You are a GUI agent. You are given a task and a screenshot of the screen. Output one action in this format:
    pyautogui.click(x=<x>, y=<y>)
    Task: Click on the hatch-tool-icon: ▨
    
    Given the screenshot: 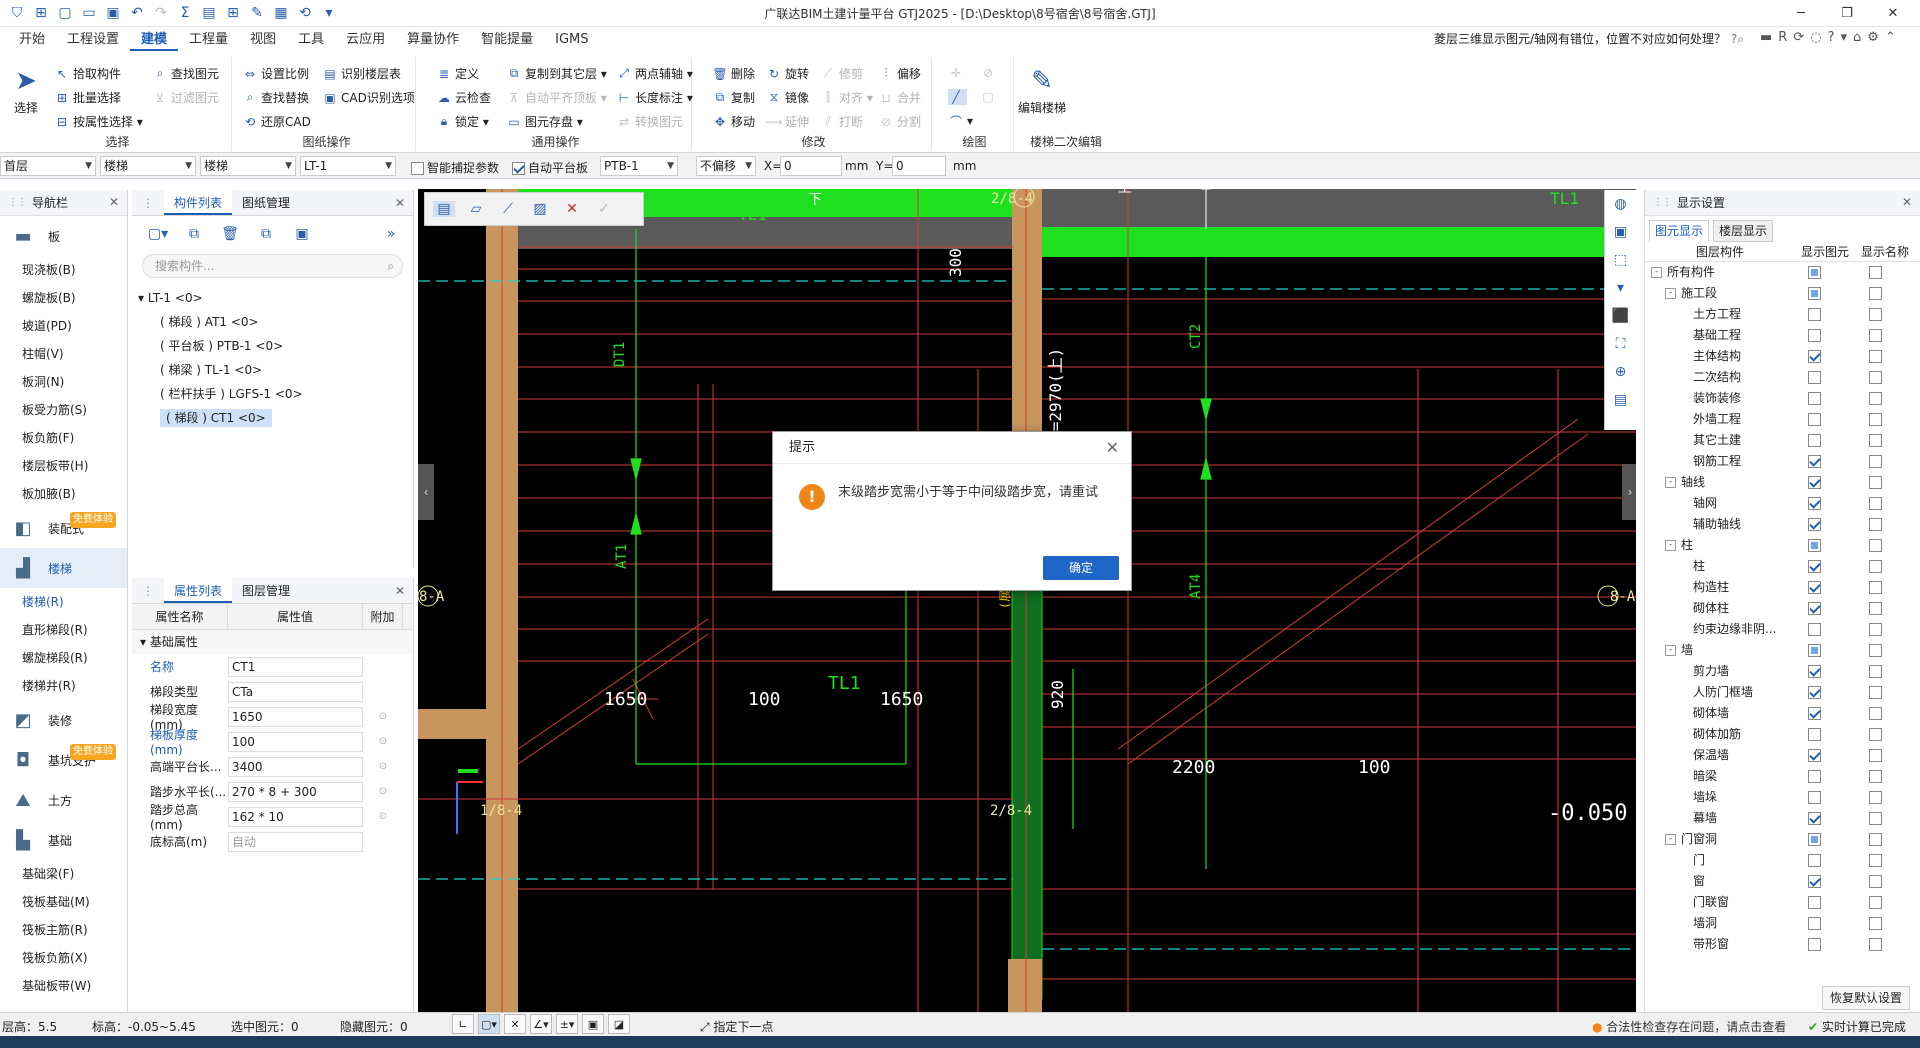 What is the action you would take?
    pyautogui.click(x=540, y=209)
    